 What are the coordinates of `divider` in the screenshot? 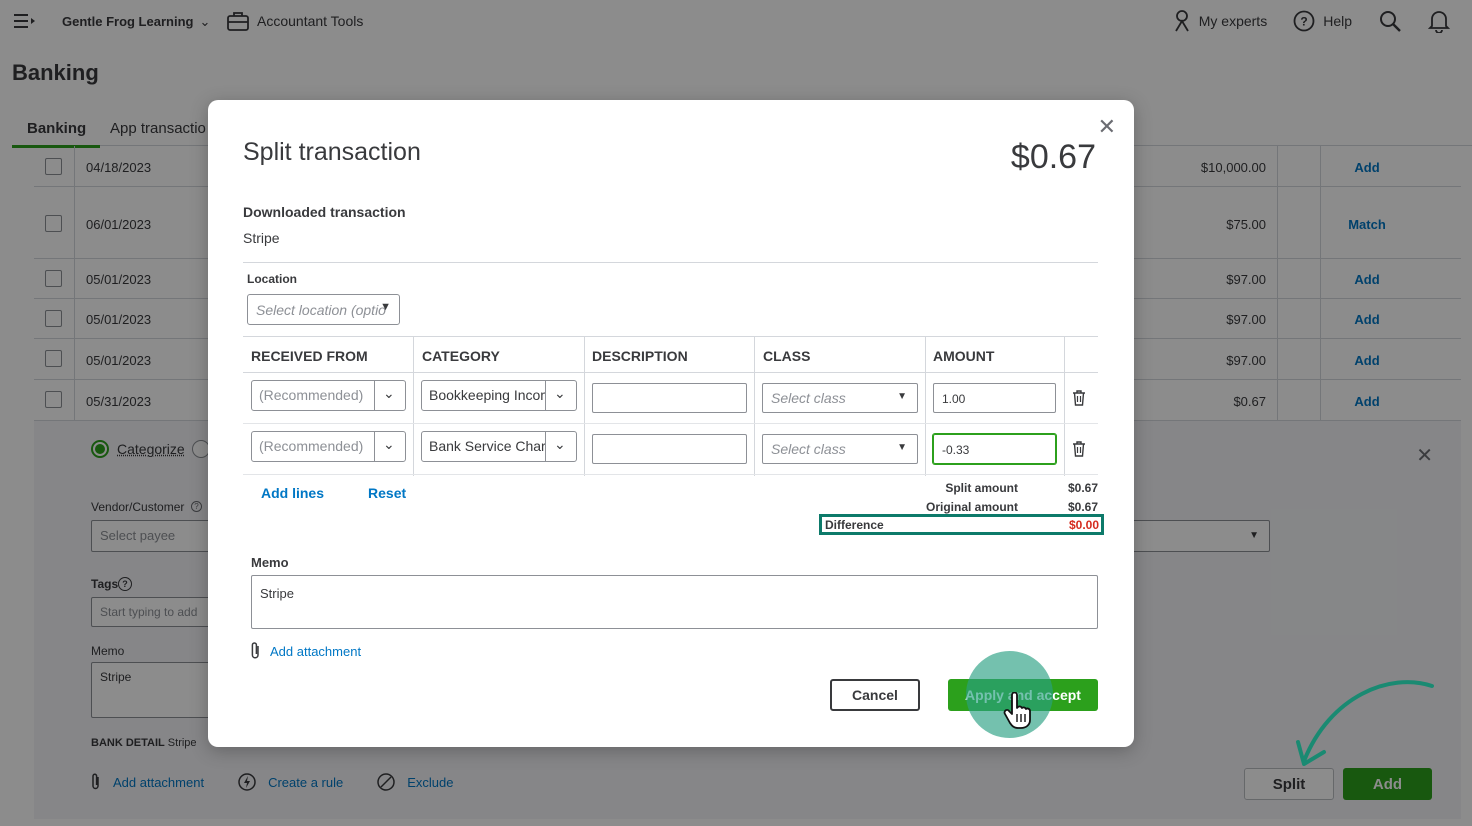 It's located at (670, 262).